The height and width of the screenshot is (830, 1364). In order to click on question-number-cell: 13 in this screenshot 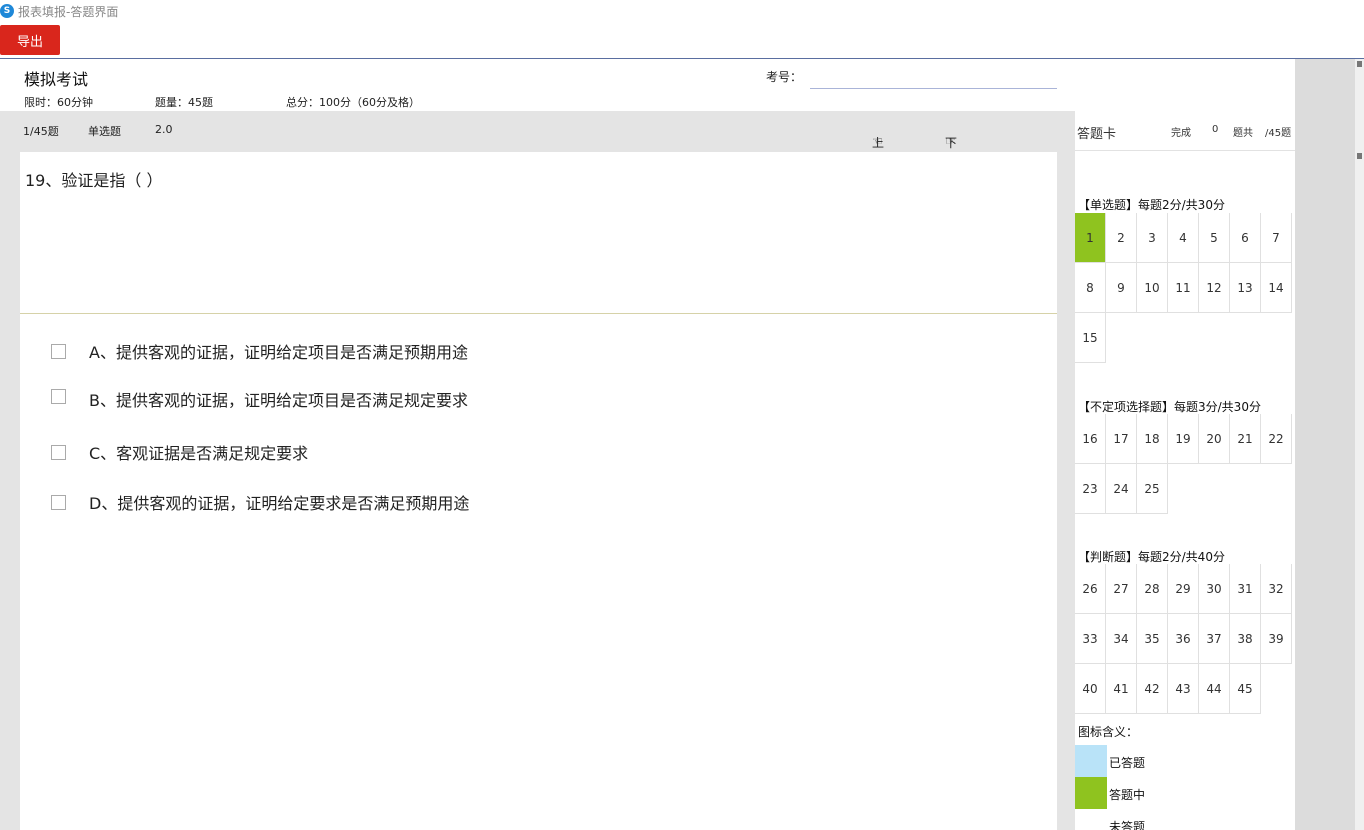, I will do `click(1245, 288)`.